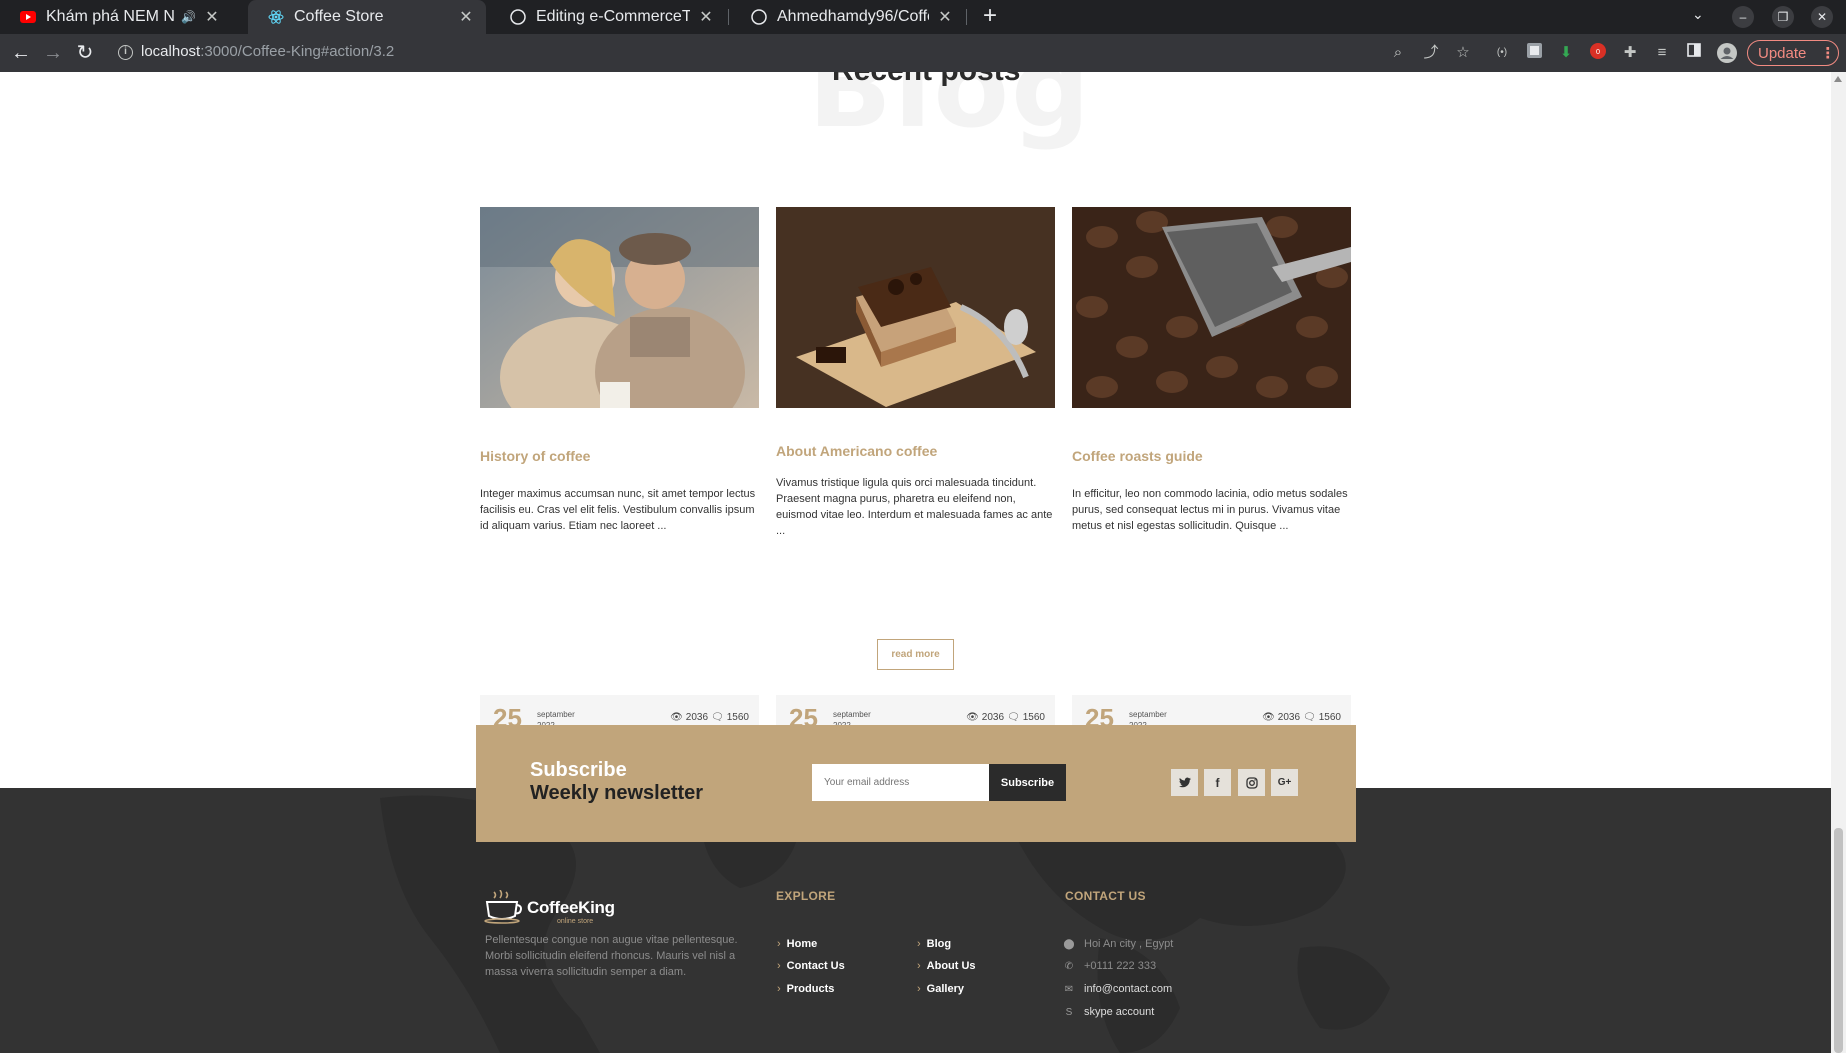 The image size is (1846, 1053). What do you see at coordinates (188, 17) in the screenshot?
I see `audio-icon: 🔊` at bounding box center [188, 17].